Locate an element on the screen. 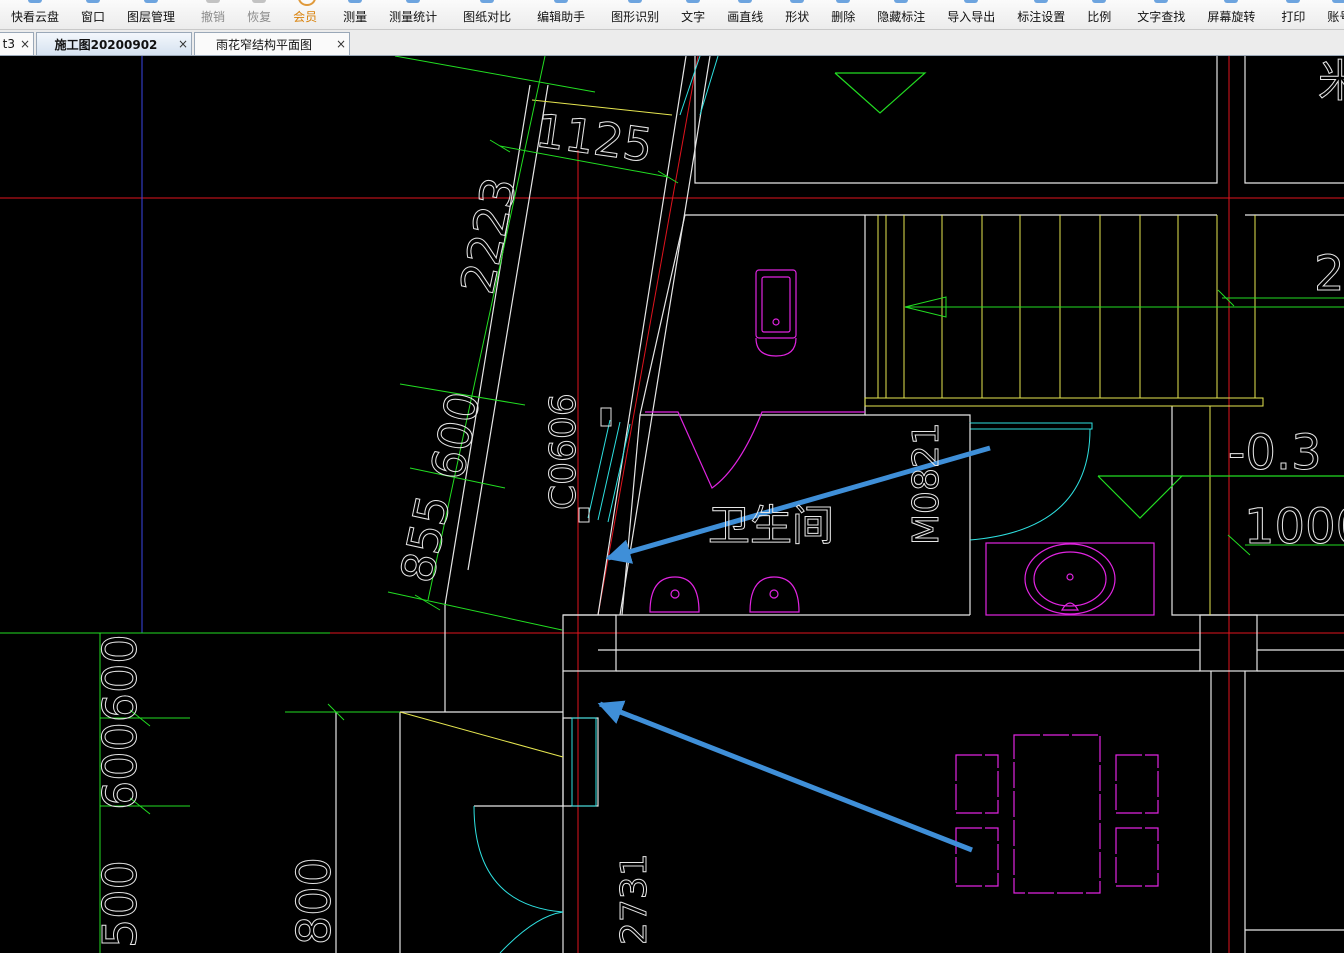 This screenshot has height=953, width=1344. tab-shigongtu: 施工图20200902 × is located at coordinates (114, 43).